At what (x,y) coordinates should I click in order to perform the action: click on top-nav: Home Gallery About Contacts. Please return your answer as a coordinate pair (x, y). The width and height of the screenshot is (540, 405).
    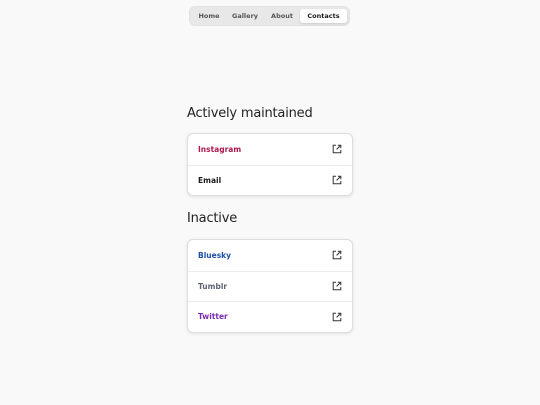
    Looking at the image, I should click on (269, 16).